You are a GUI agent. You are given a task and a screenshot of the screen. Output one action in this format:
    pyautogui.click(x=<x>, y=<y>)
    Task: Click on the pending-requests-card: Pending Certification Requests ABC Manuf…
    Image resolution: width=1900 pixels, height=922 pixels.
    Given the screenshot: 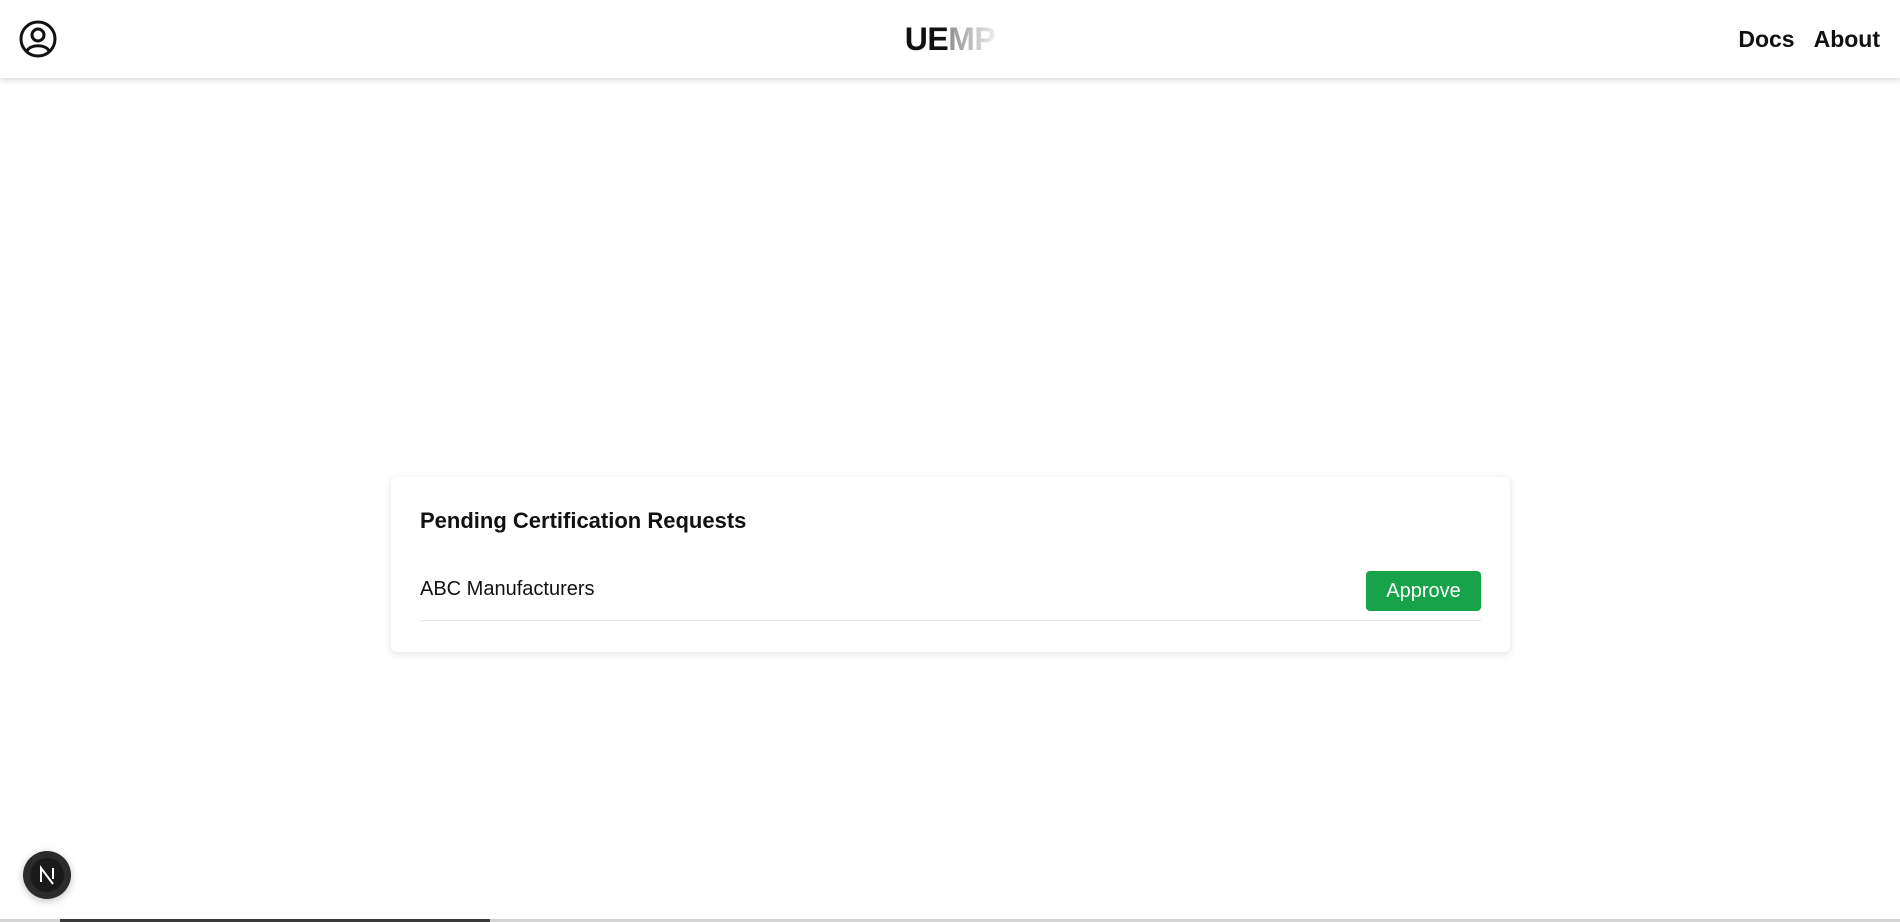 What is the action you would take?
    pyautogui.click(x=950, y=564)
    